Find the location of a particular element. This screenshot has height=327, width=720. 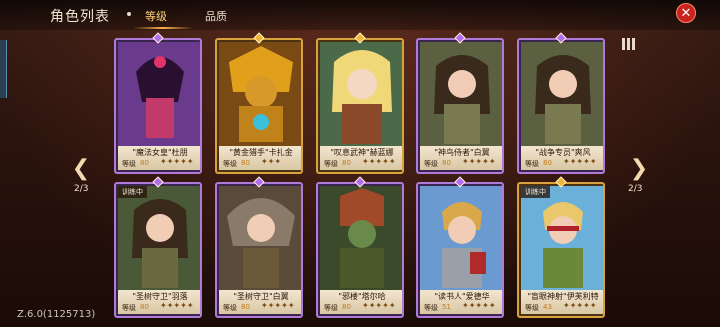

next-page-button: ❯ is located at coordinates (639, 169).